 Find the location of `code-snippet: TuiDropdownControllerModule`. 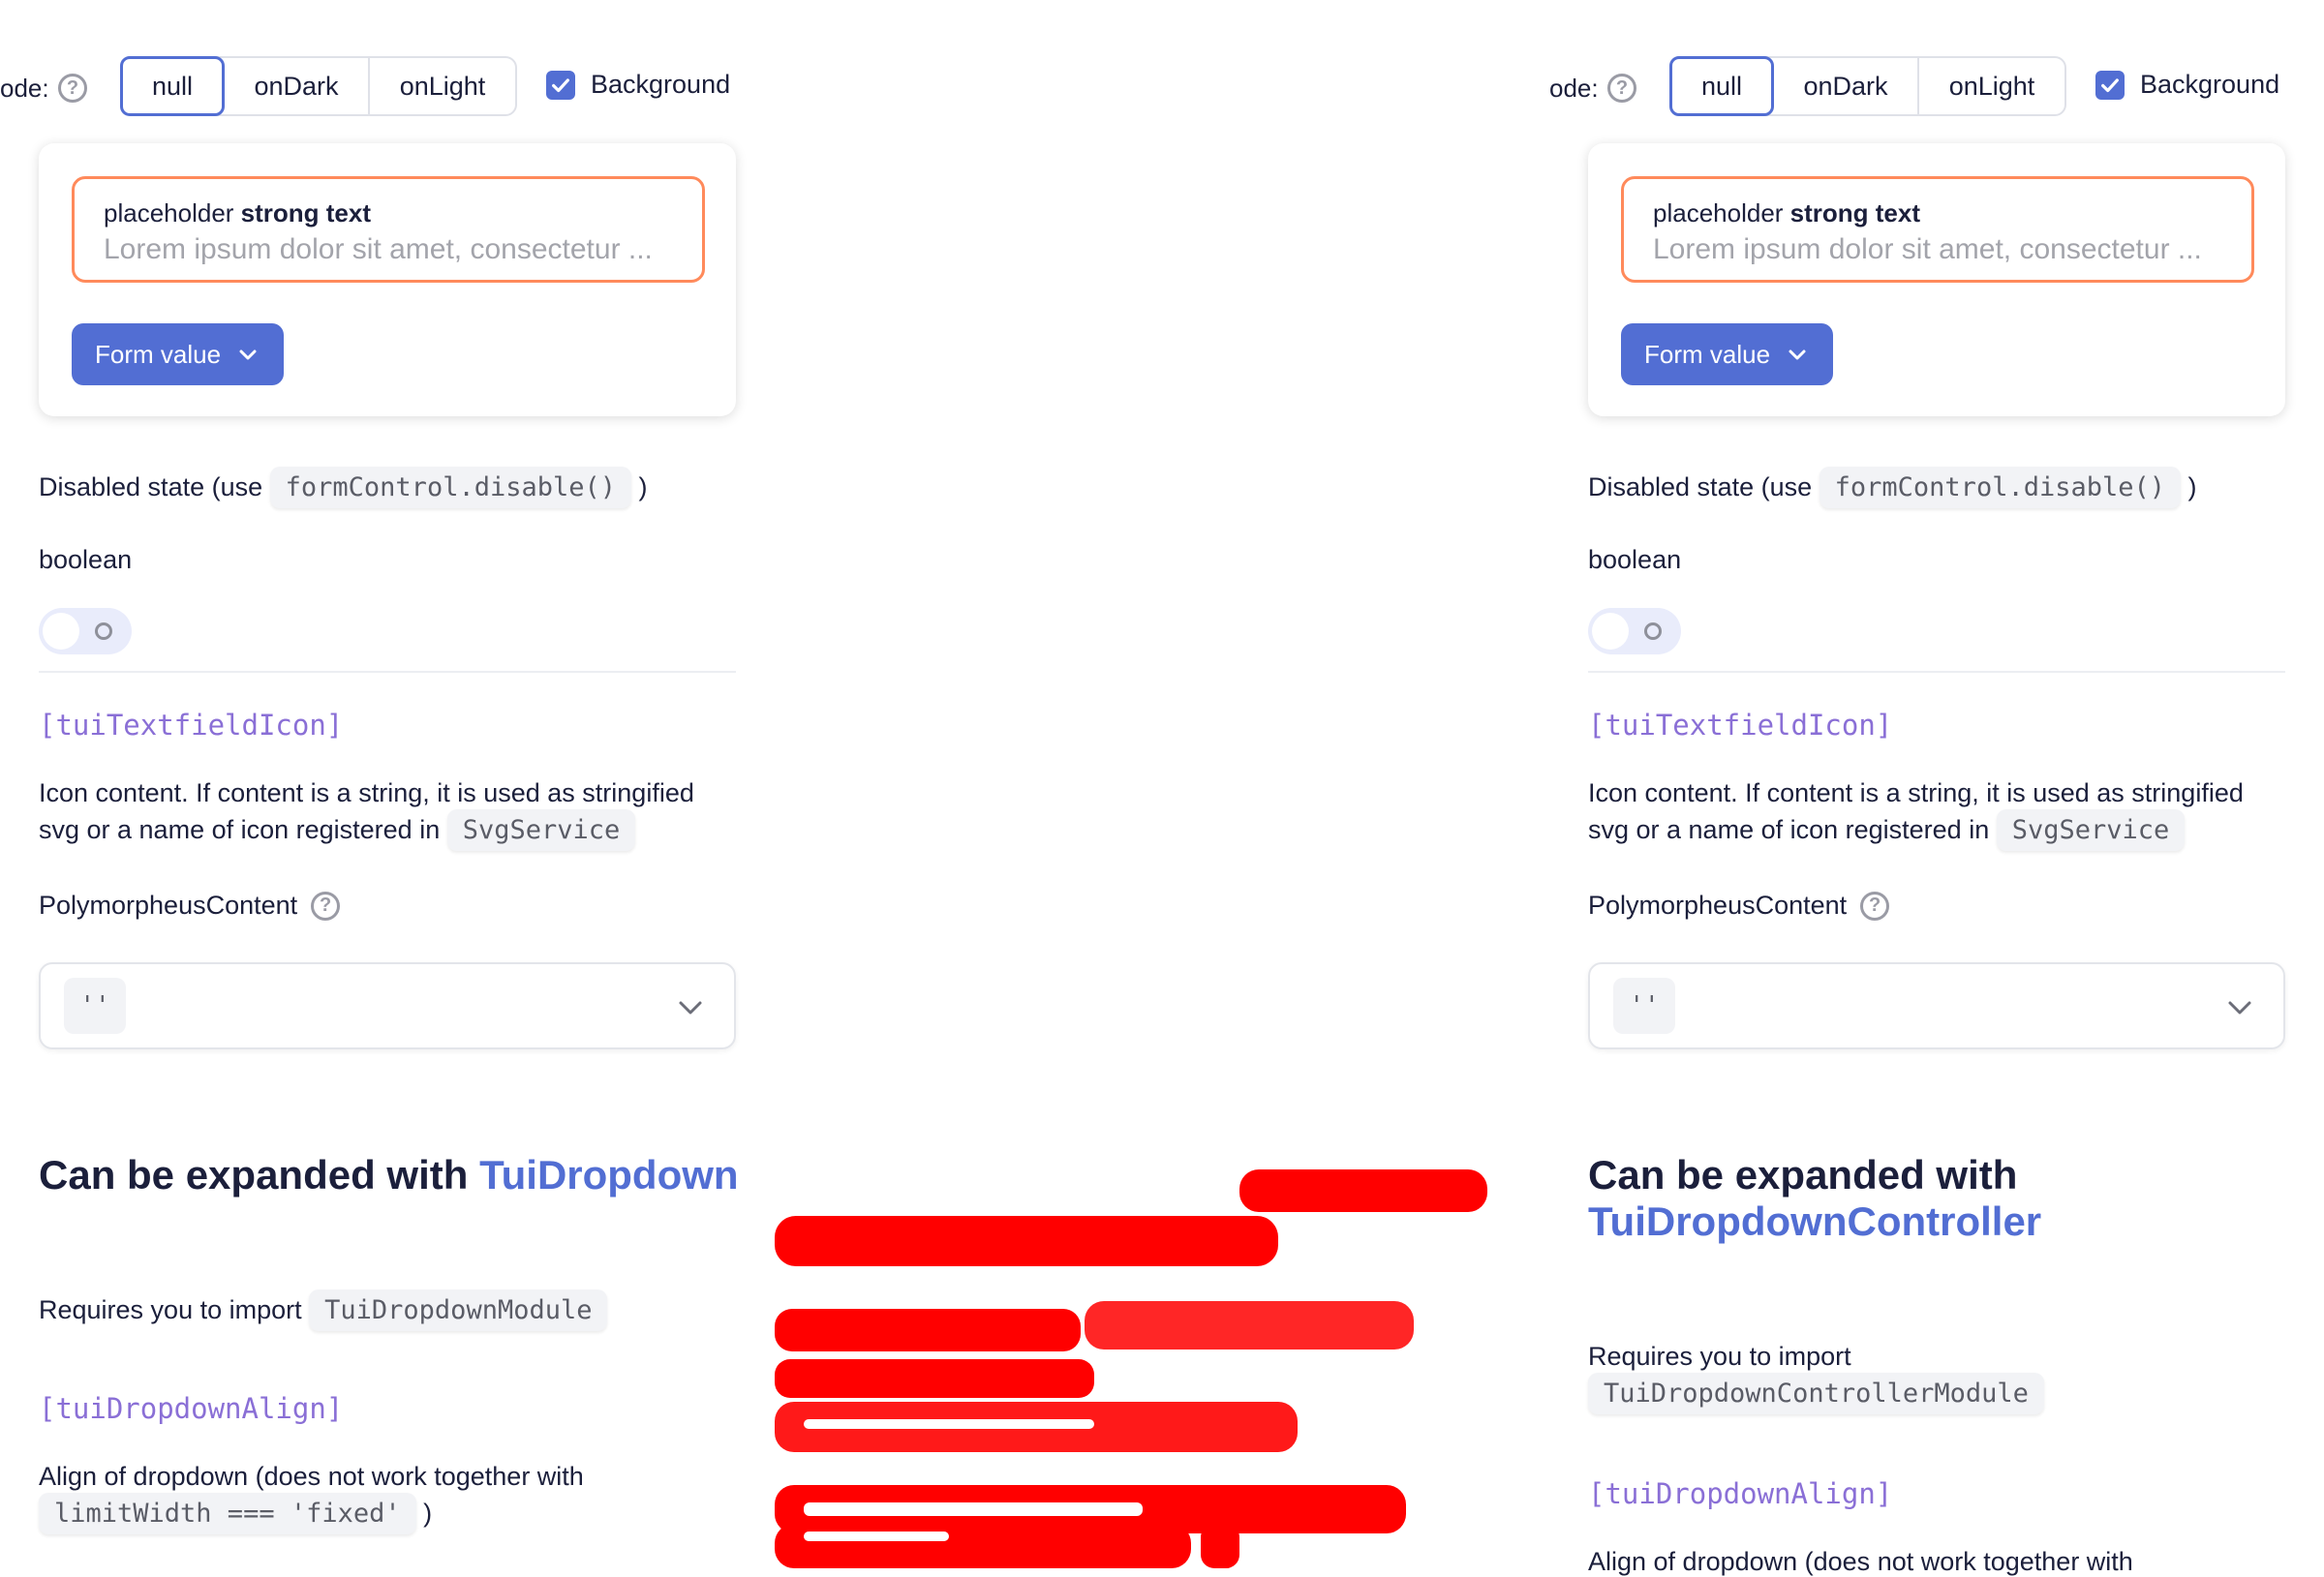

code-snippet: TuiDropdownControllerModule is located at coordinates (1816, 1394).